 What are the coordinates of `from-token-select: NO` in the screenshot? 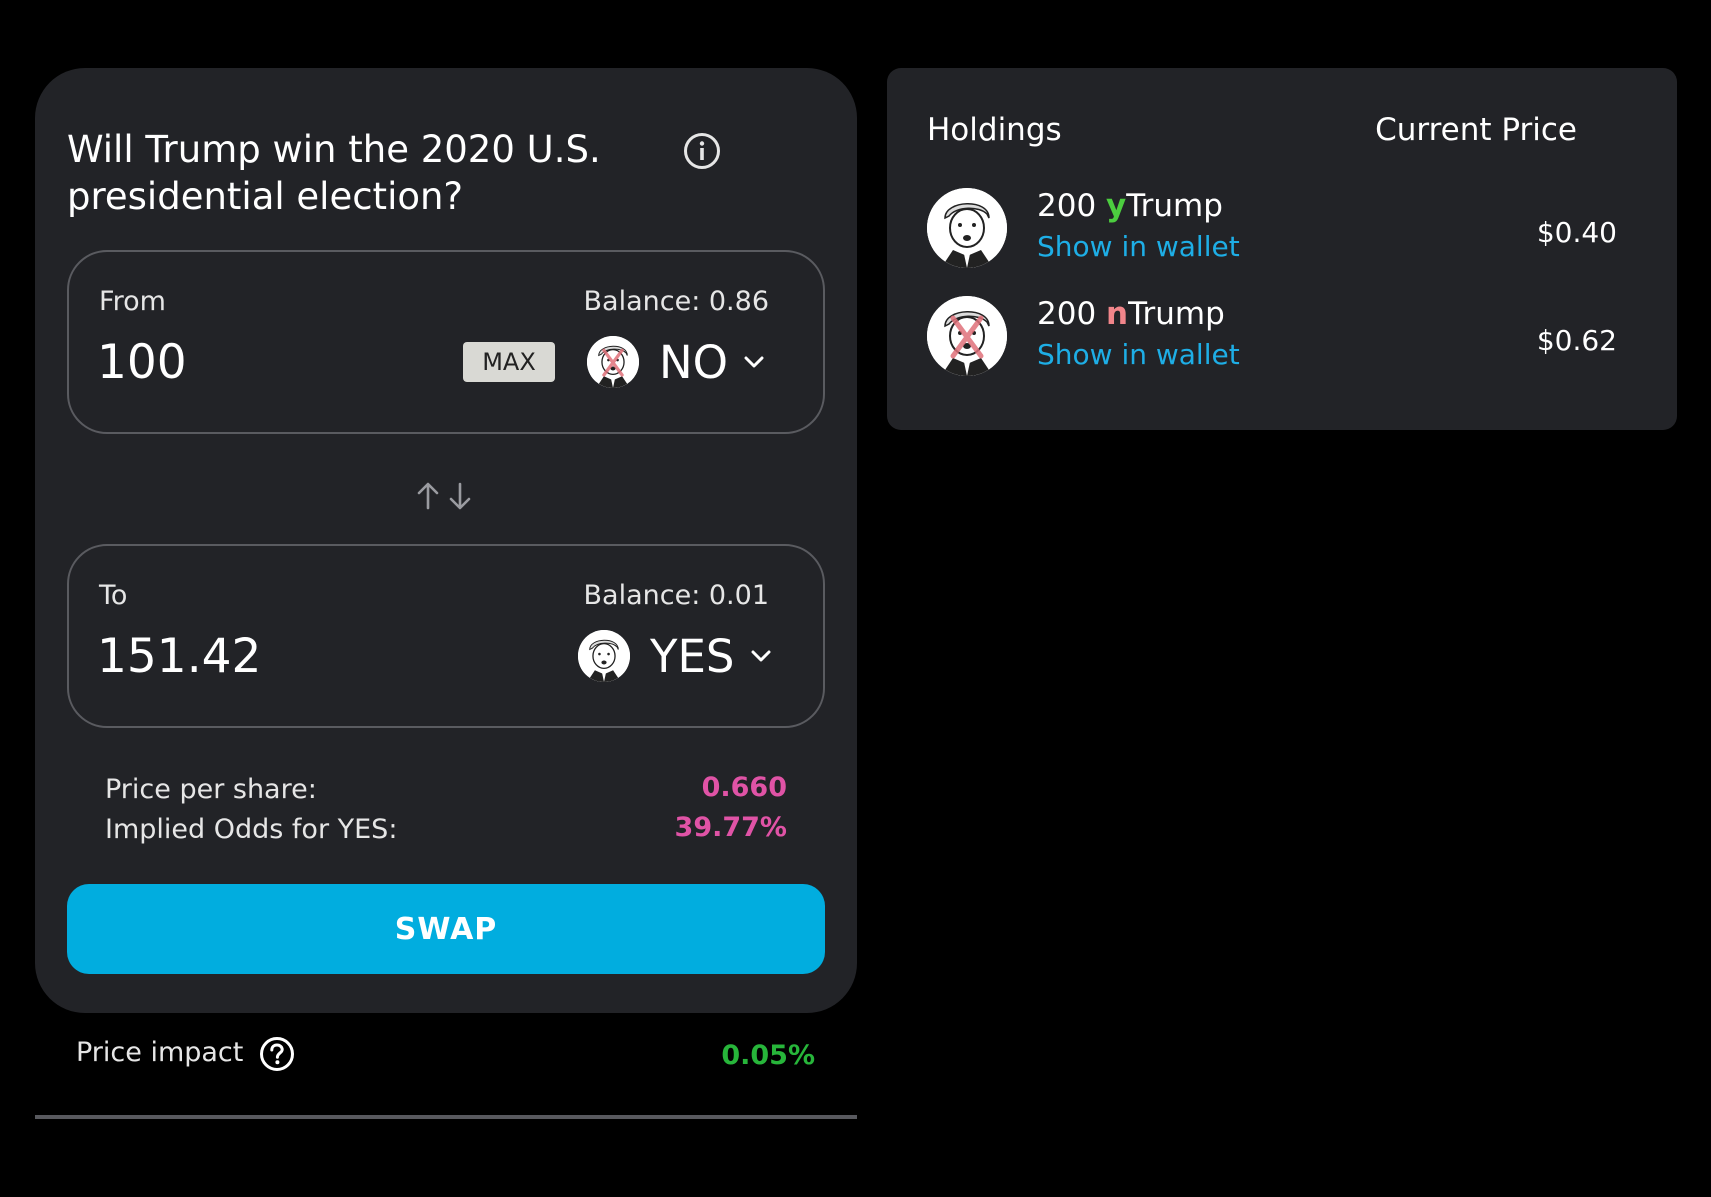 It's located at (677, 362).